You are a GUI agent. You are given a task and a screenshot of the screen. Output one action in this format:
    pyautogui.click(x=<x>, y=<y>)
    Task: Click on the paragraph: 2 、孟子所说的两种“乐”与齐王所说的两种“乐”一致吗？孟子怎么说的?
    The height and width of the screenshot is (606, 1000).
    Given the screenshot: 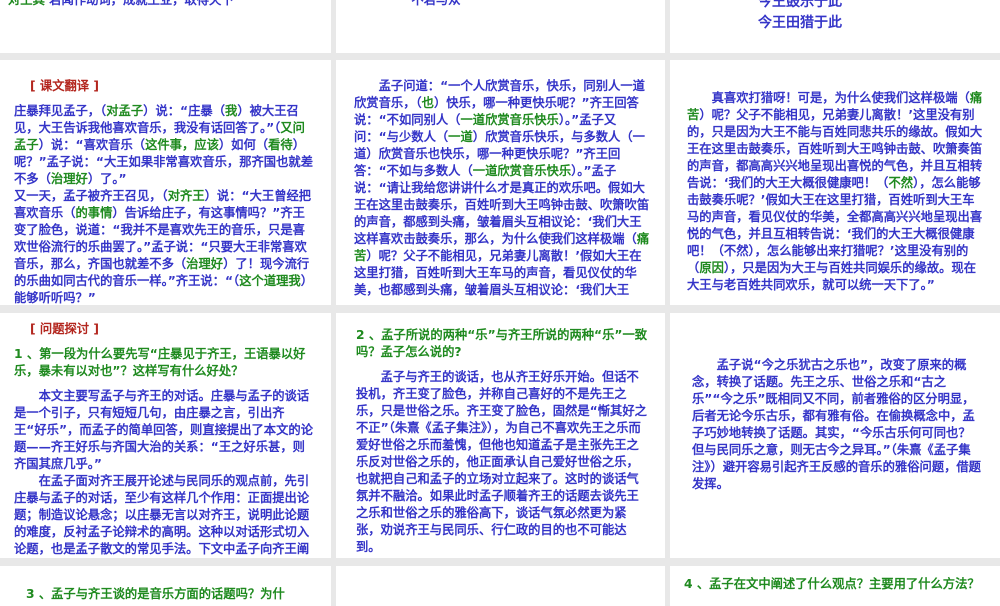 What is the action you would take?
    pyautogui.click(x=503, y=344)
    